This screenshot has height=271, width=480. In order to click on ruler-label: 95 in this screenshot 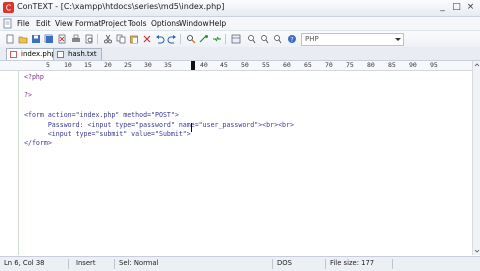, I will do `click(434, 65)`.